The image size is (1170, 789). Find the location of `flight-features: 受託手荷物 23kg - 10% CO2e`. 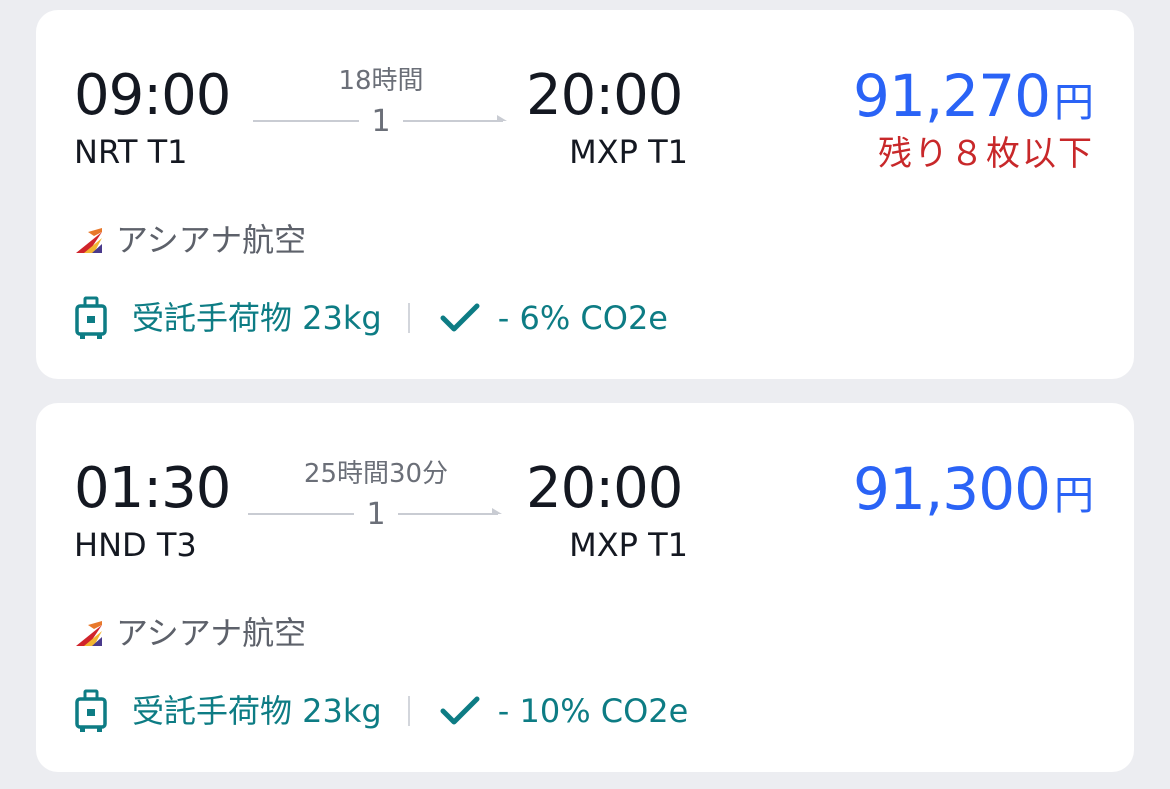

flight-features: 受託手荷物 23kg - 10% CO2e is located at coordinates (381, 711).